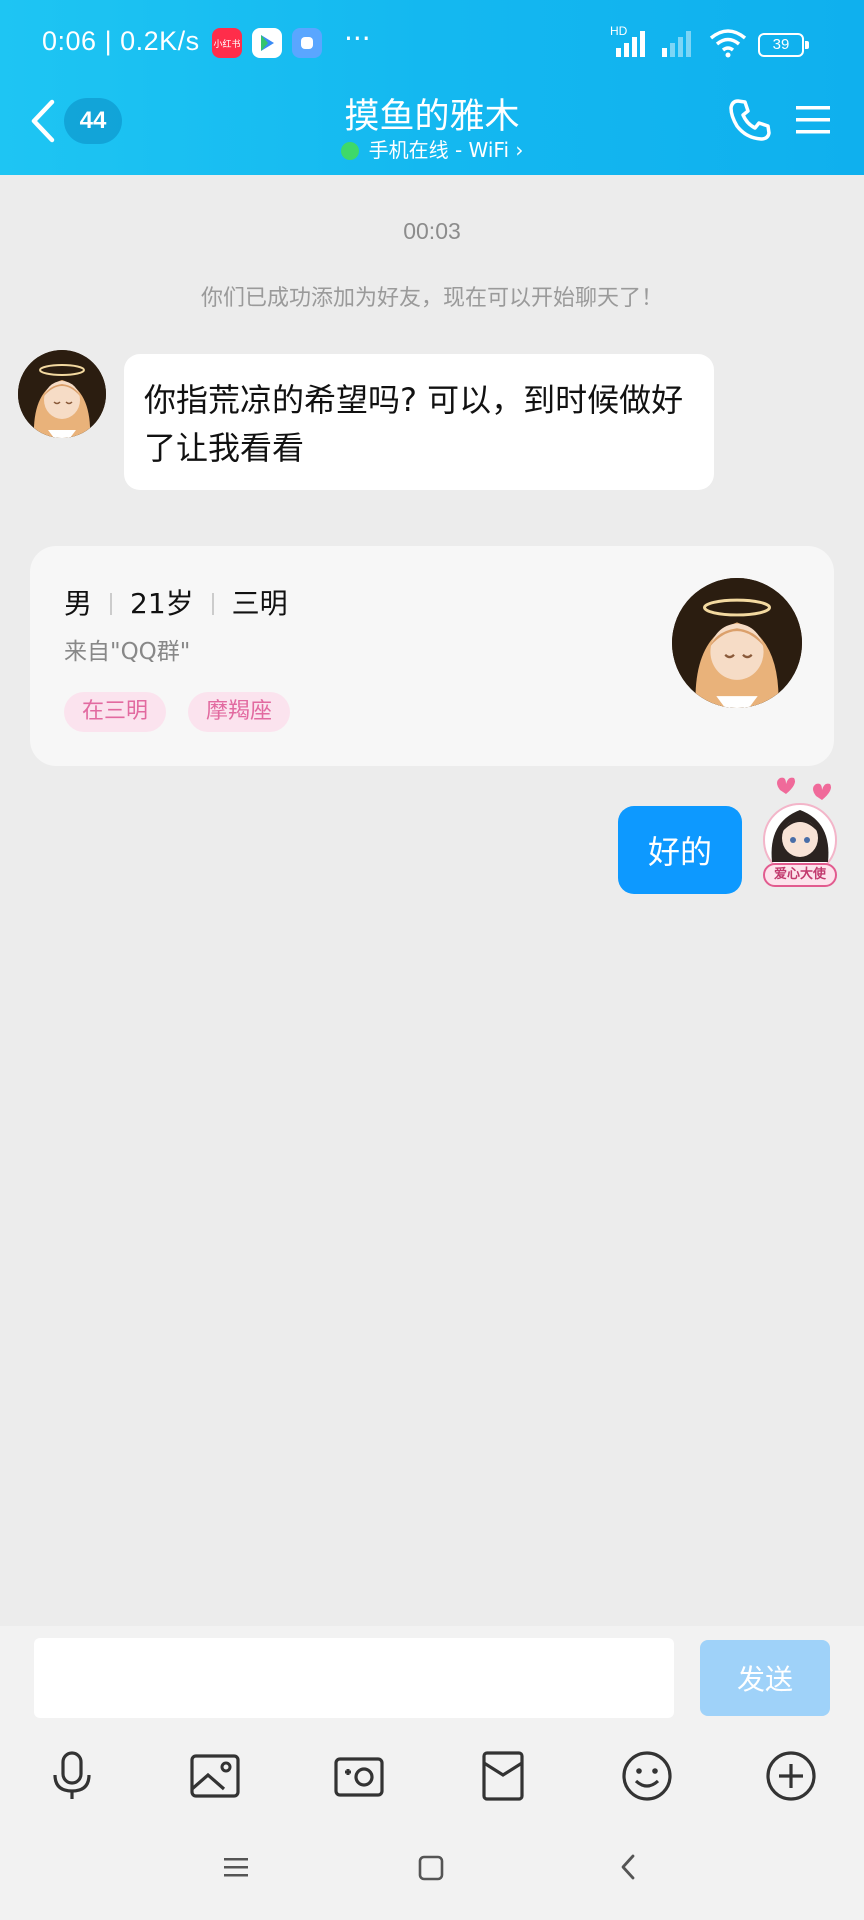 The width and height of the screenshot is (864, 1920). I want to click on system-back-icon, so click(628, 1869).